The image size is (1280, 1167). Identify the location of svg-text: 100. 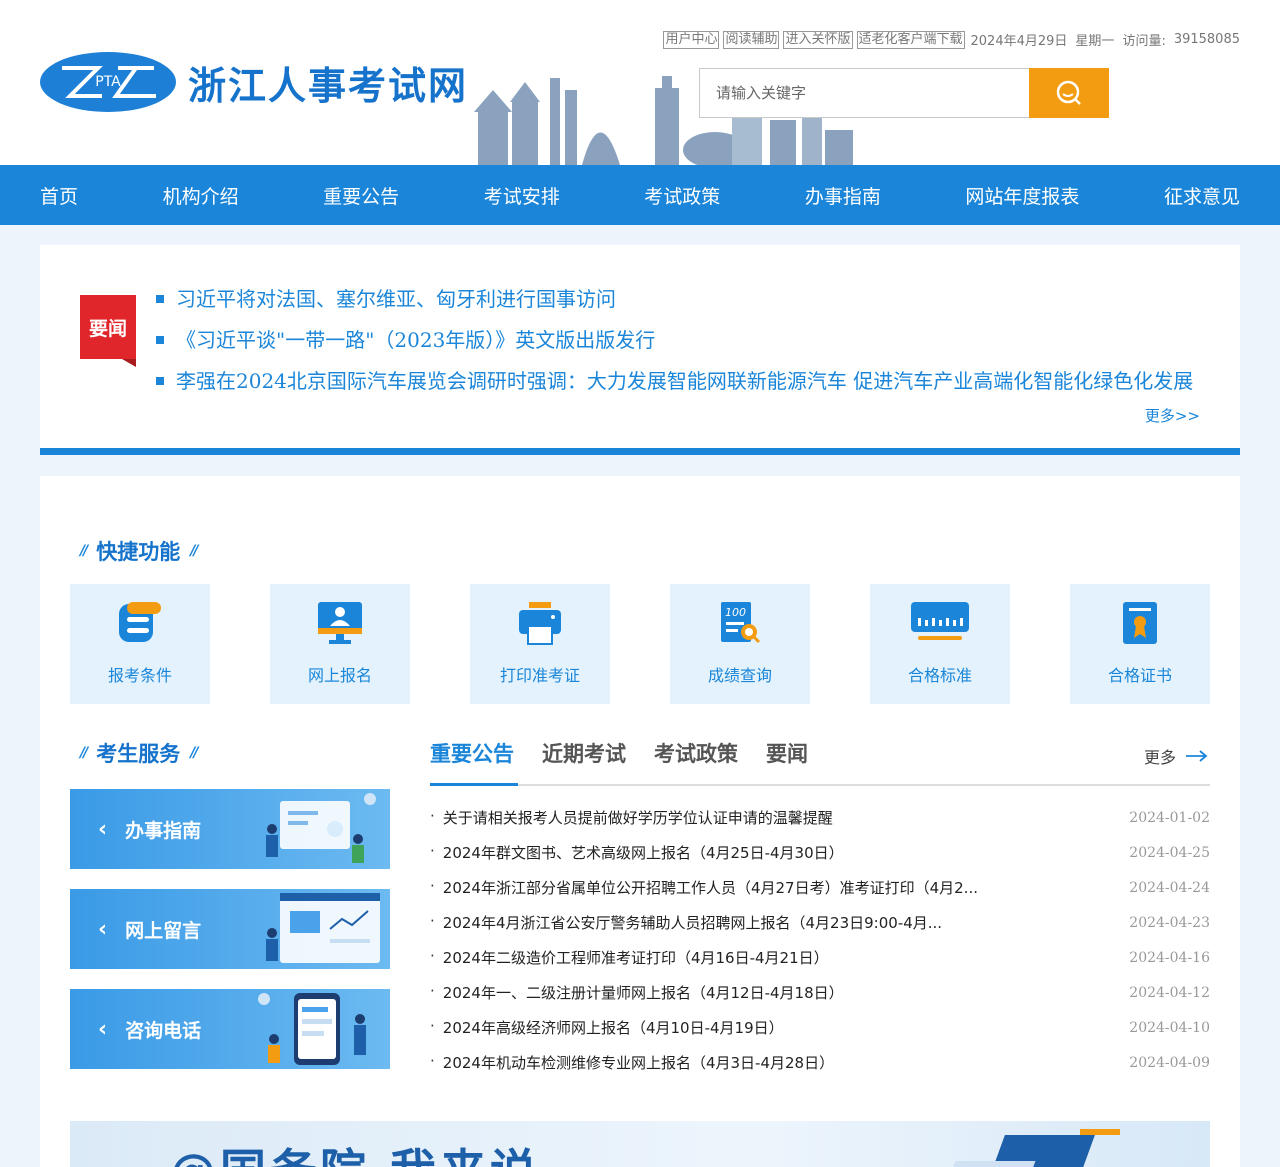
(735, 612).